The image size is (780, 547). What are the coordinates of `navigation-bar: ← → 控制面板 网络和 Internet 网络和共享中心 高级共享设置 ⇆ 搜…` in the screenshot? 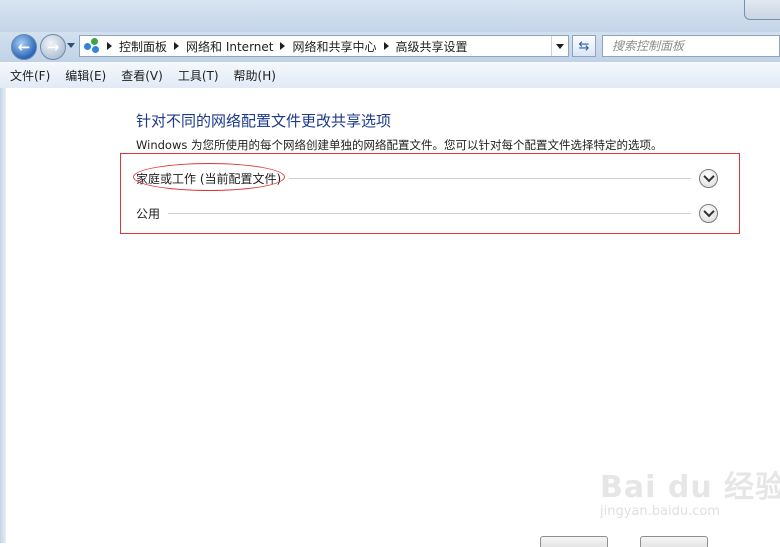 It's located at (390, 47).